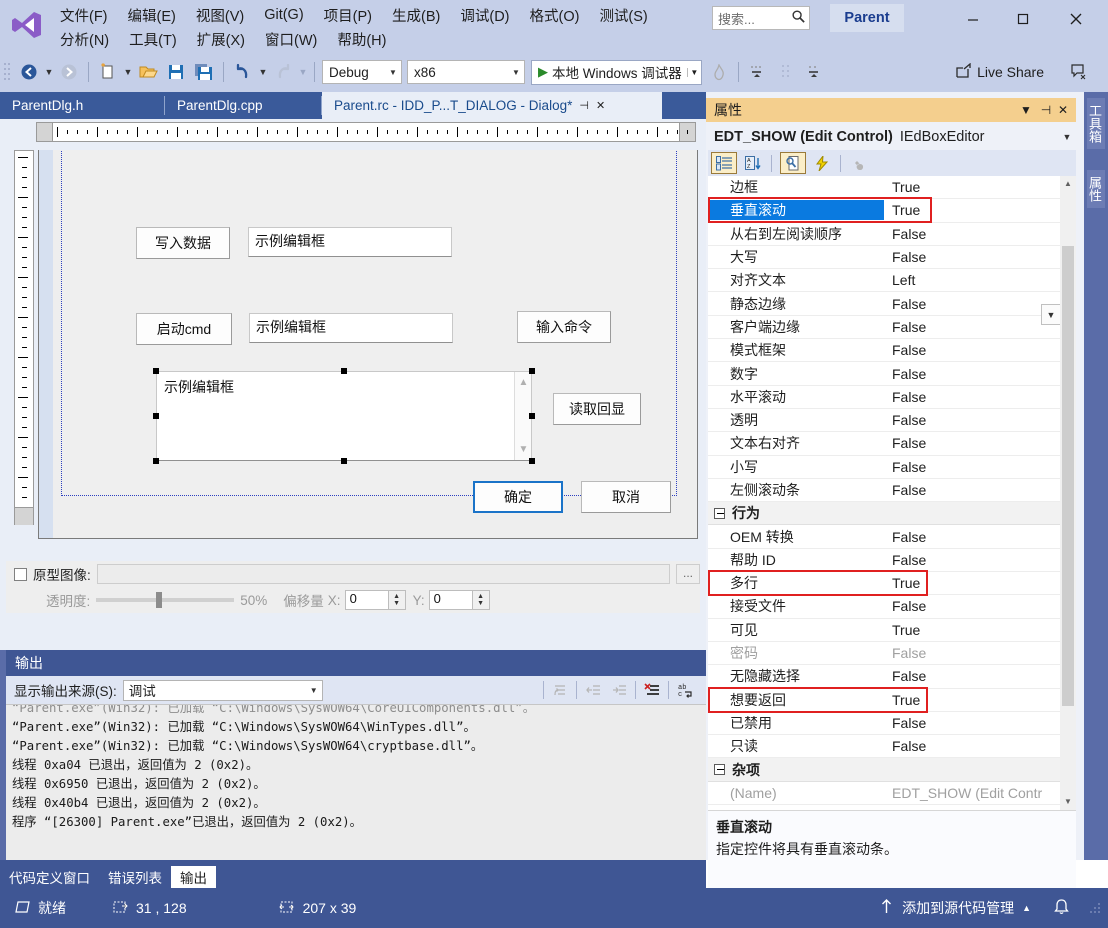 The height and width of the screenshot is (928, 1108). I want to click on caret-up-icon: ▲, so click(1026, 908).